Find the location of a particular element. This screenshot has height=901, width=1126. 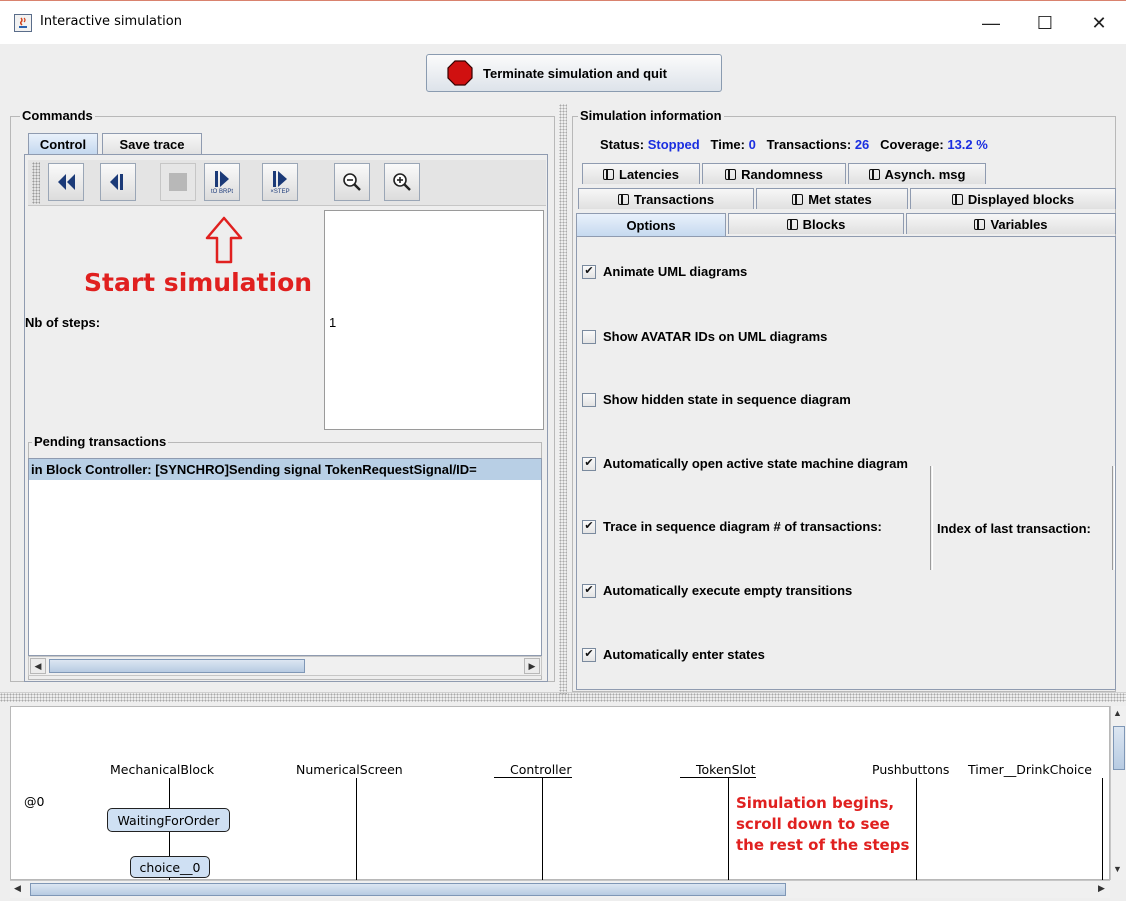

scroll-down-icon: ▼ is located at coordinates (1117, 869).